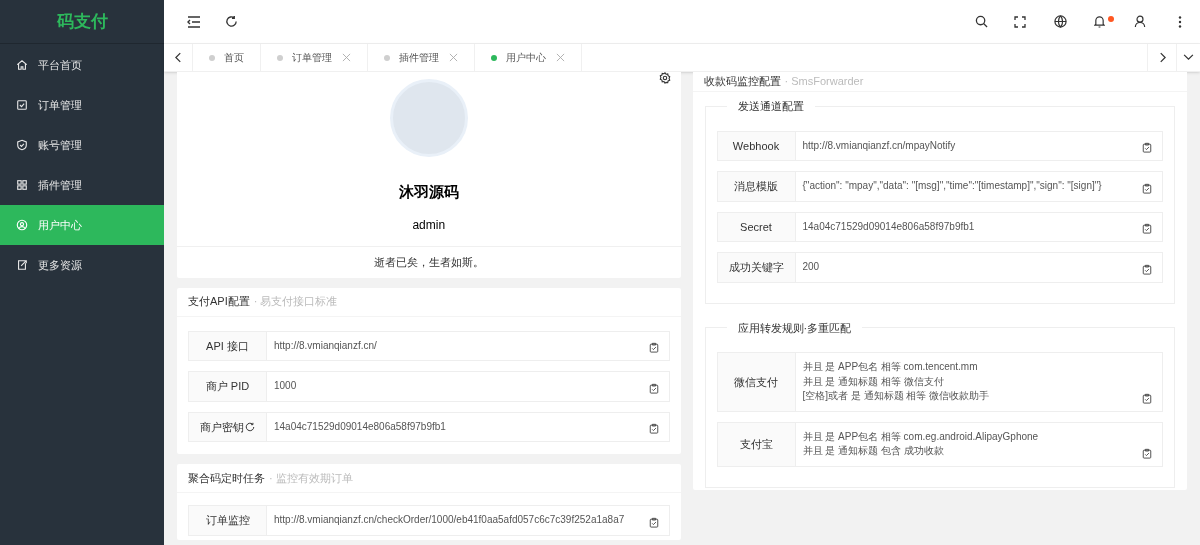 This screenshot has height=545, width=1200. What do you see at coordinates (82, 65) in the screenshot?
I see `sidebar-item: 平台首页` at bounding box center [82, 65].